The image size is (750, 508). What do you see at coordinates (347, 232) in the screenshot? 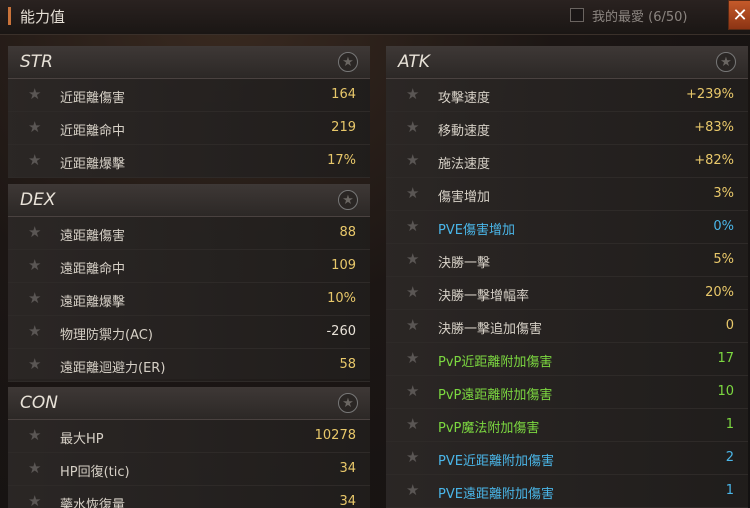
I see `stat-value: 88` at bounding box center [347, 232].